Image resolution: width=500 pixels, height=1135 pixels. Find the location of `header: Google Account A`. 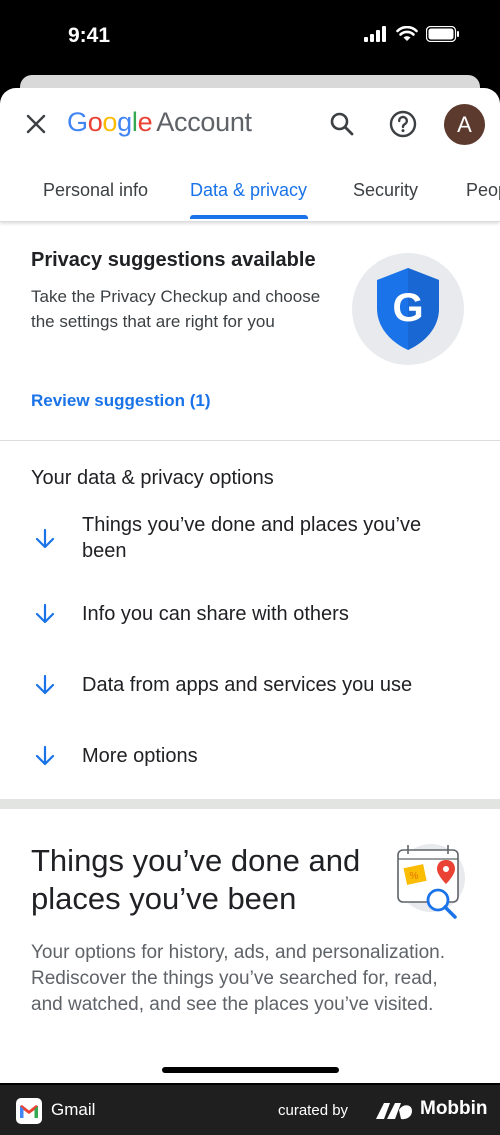

header: Google Account A is located at coordinates (250, 124).